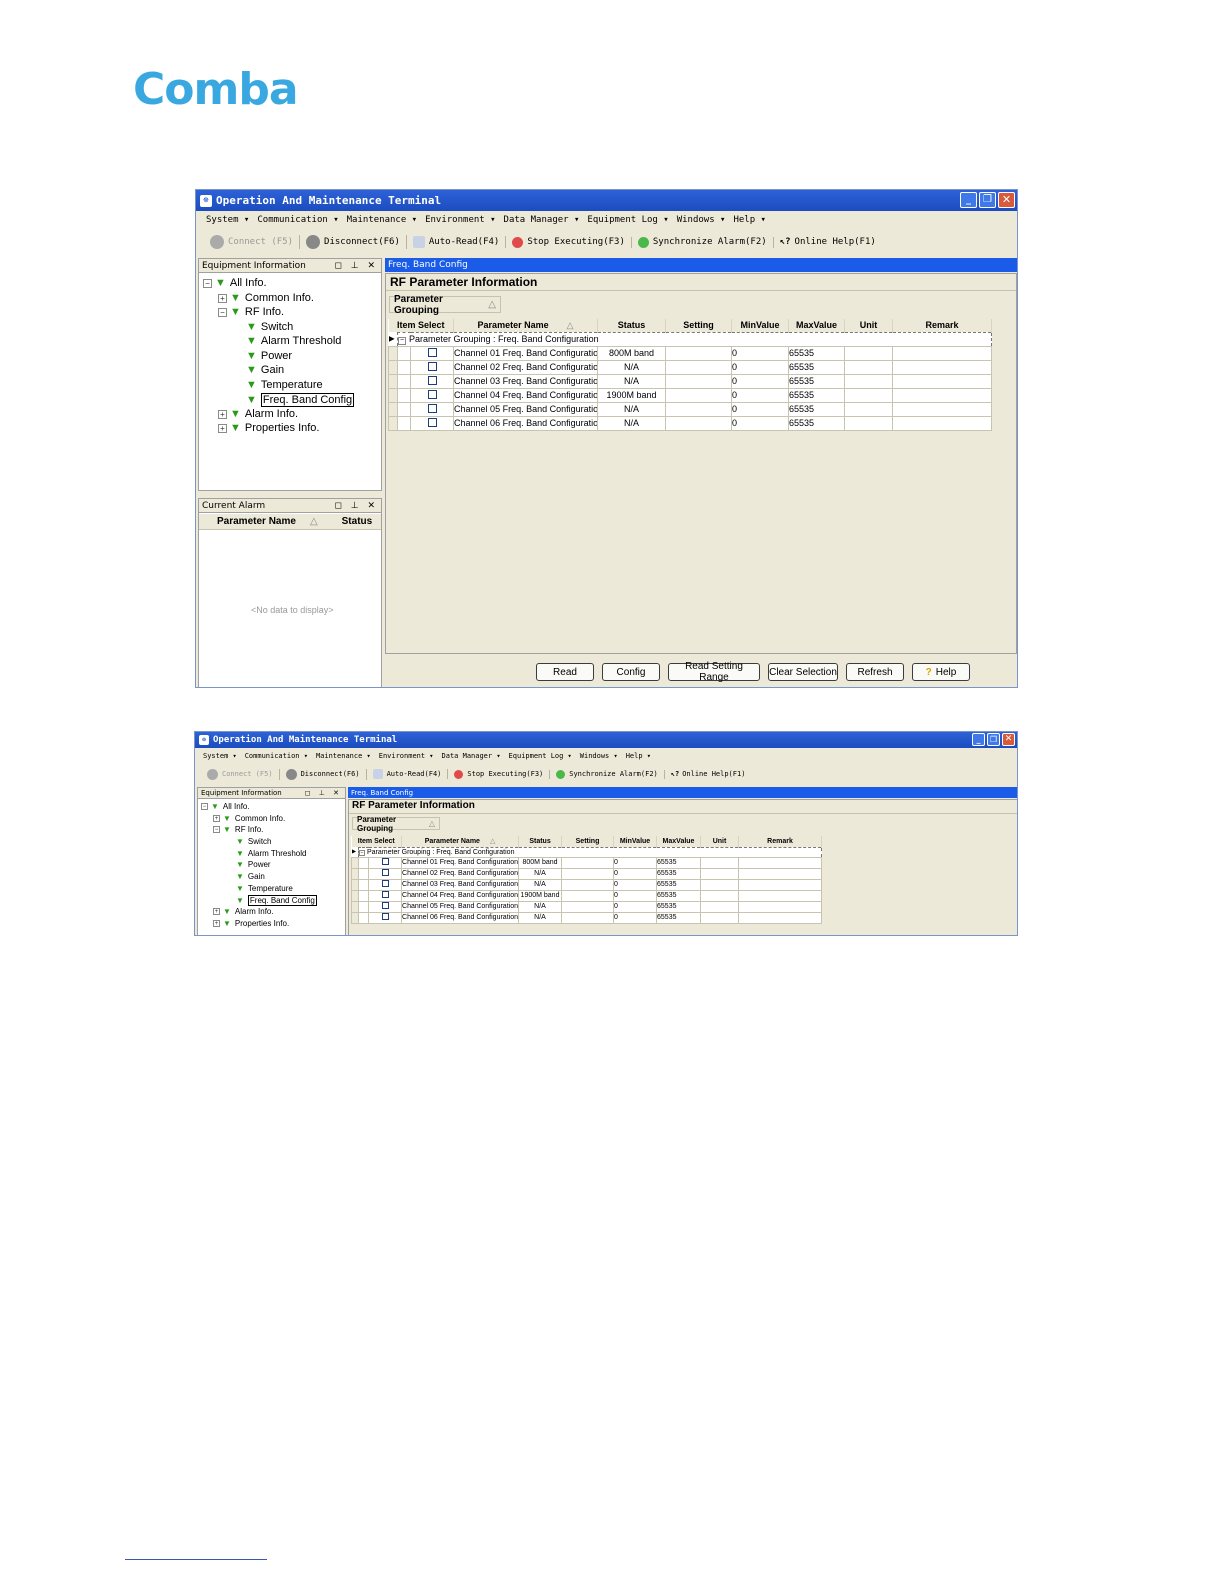 The height and width of the screenshot is (1584, 1224). Describe the element at coordinates (699, 325) in the screenshot. I see `col-setting: Setting` at that location.